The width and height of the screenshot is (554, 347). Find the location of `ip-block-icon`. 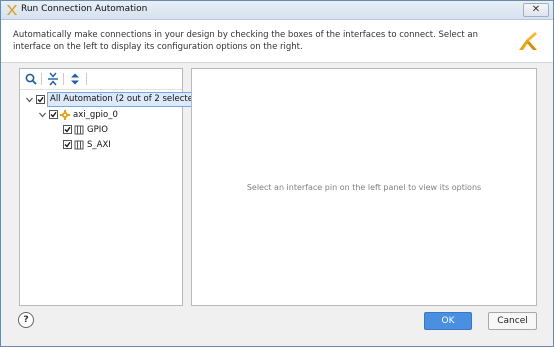

ip-block-icon is located at coordinates (65, 115).